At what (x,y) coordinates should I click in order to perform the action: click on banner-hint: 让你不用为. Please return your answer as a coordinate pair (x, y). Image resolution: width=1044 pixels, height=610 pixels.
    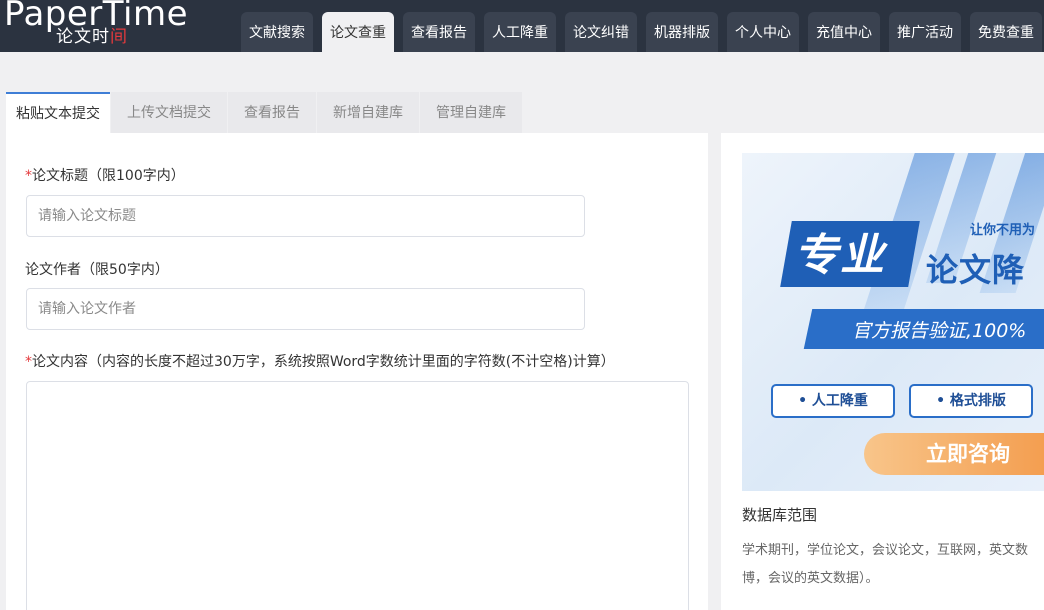
    Looking at the image, I should click on (1003, 230).